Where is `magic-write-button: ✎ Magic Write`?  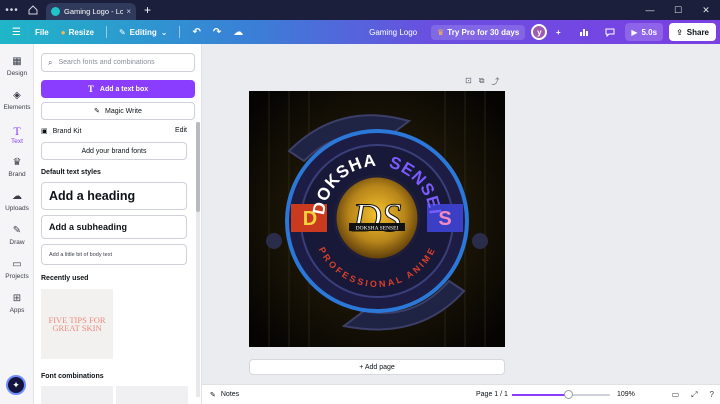
magic-write-button: ✎ Magic Write is located at coordinates (118, 111).